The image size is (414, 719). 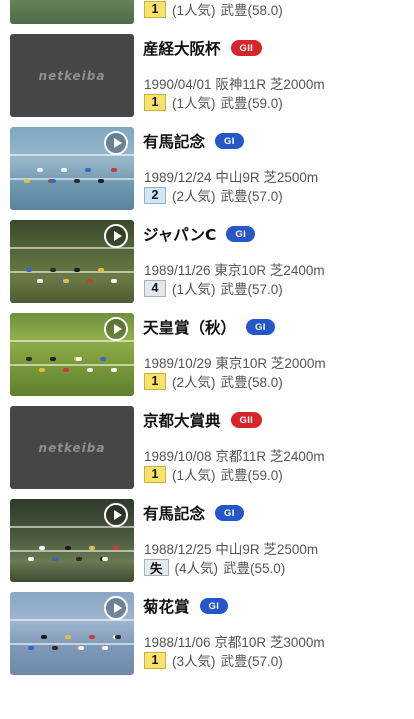 What do you see at coordinates (242, 84) in the screenshot?
I see `race-course: 阪神11R` at bounding box center [242, 84].